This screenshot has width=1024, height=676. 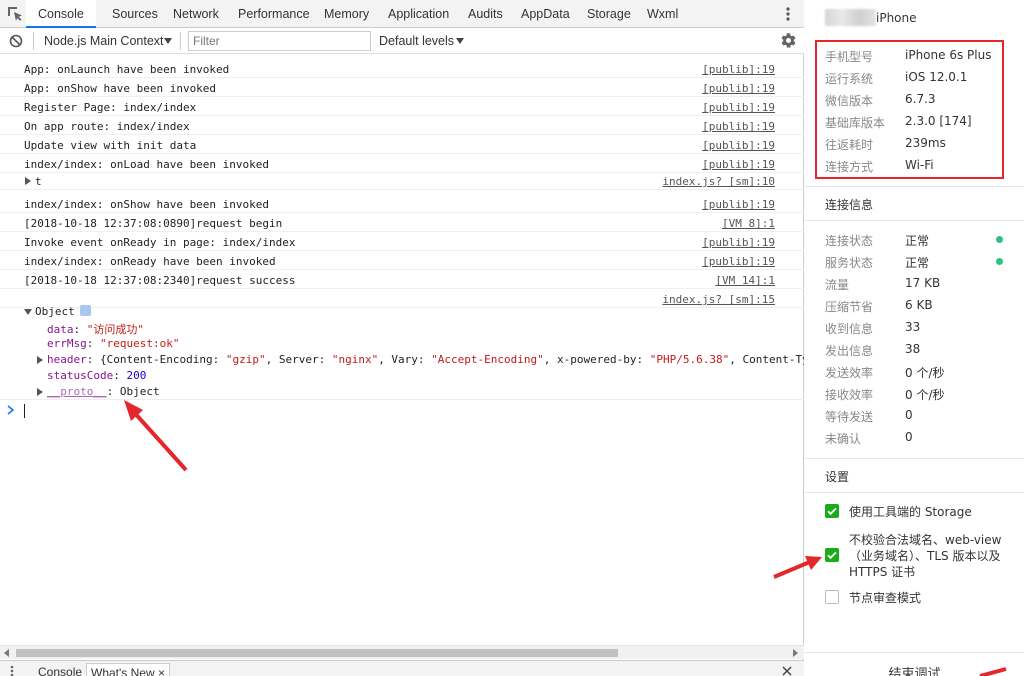 I want to click on console-toolbar: Node.js Main Context Default levels, so click(x=402, y=41).